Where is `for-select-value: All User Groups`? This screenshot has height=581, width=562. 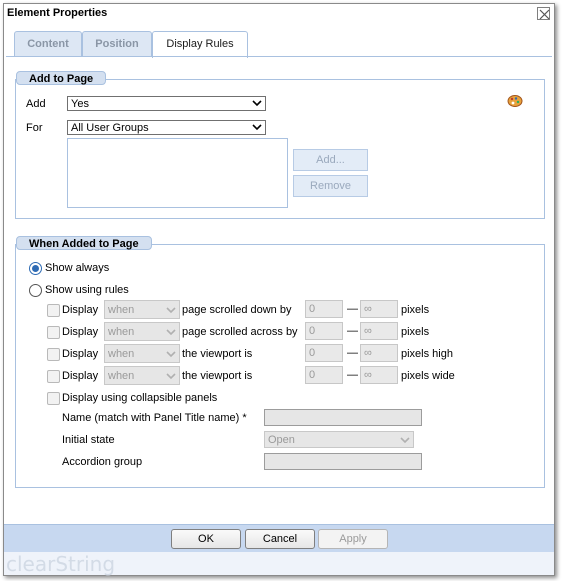 for-select-value: All User Groups is located at coordinates (110, 128).